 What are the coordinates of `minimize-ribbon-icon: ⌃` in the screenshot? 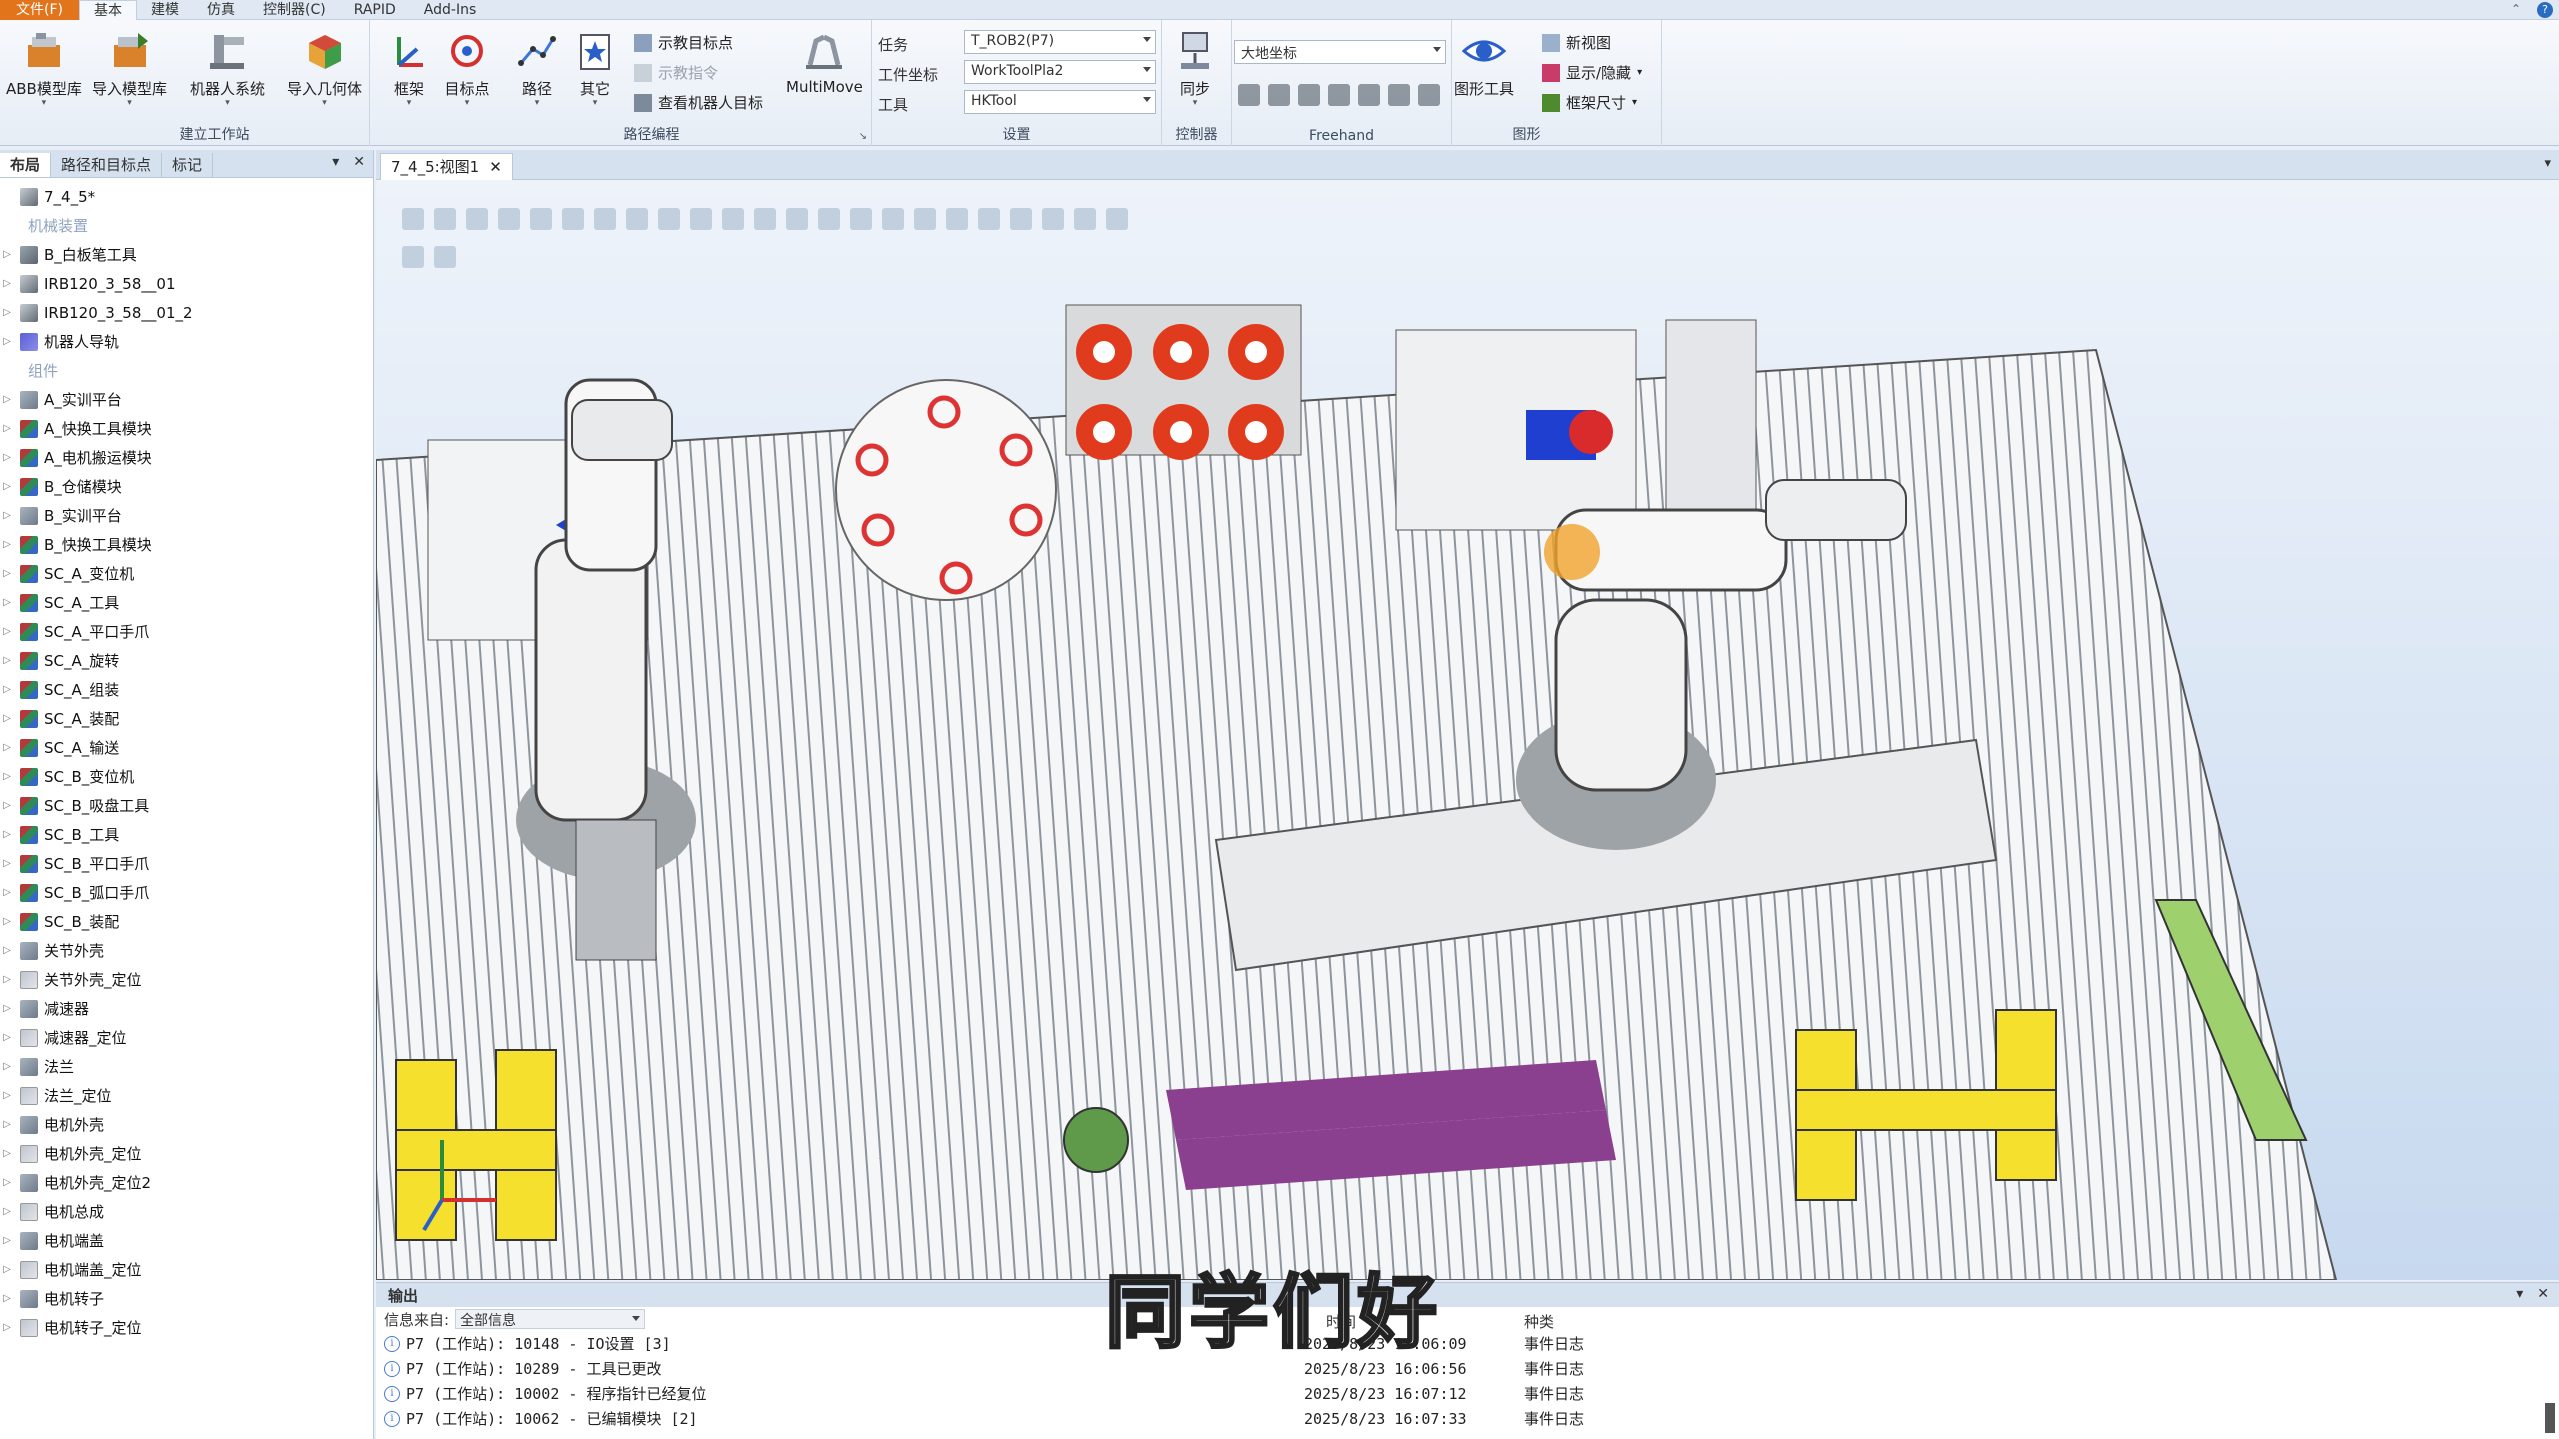 It's located at (2516, 10).